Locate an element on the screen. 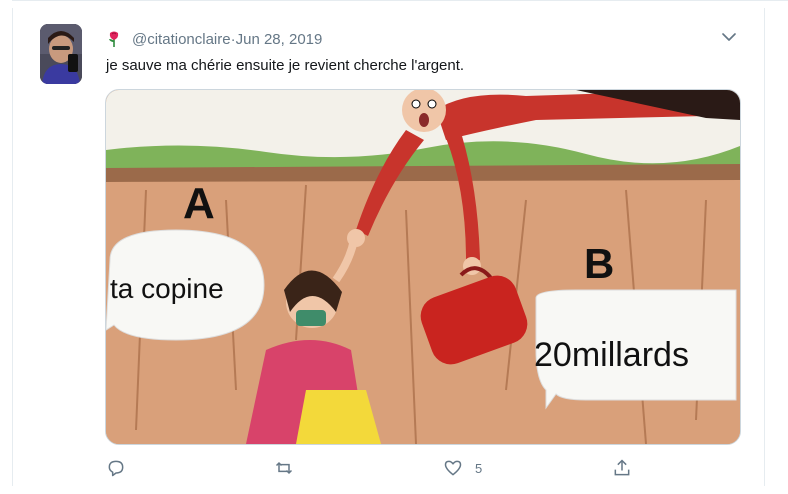  retweet-button is located at coordinates (284, 468).